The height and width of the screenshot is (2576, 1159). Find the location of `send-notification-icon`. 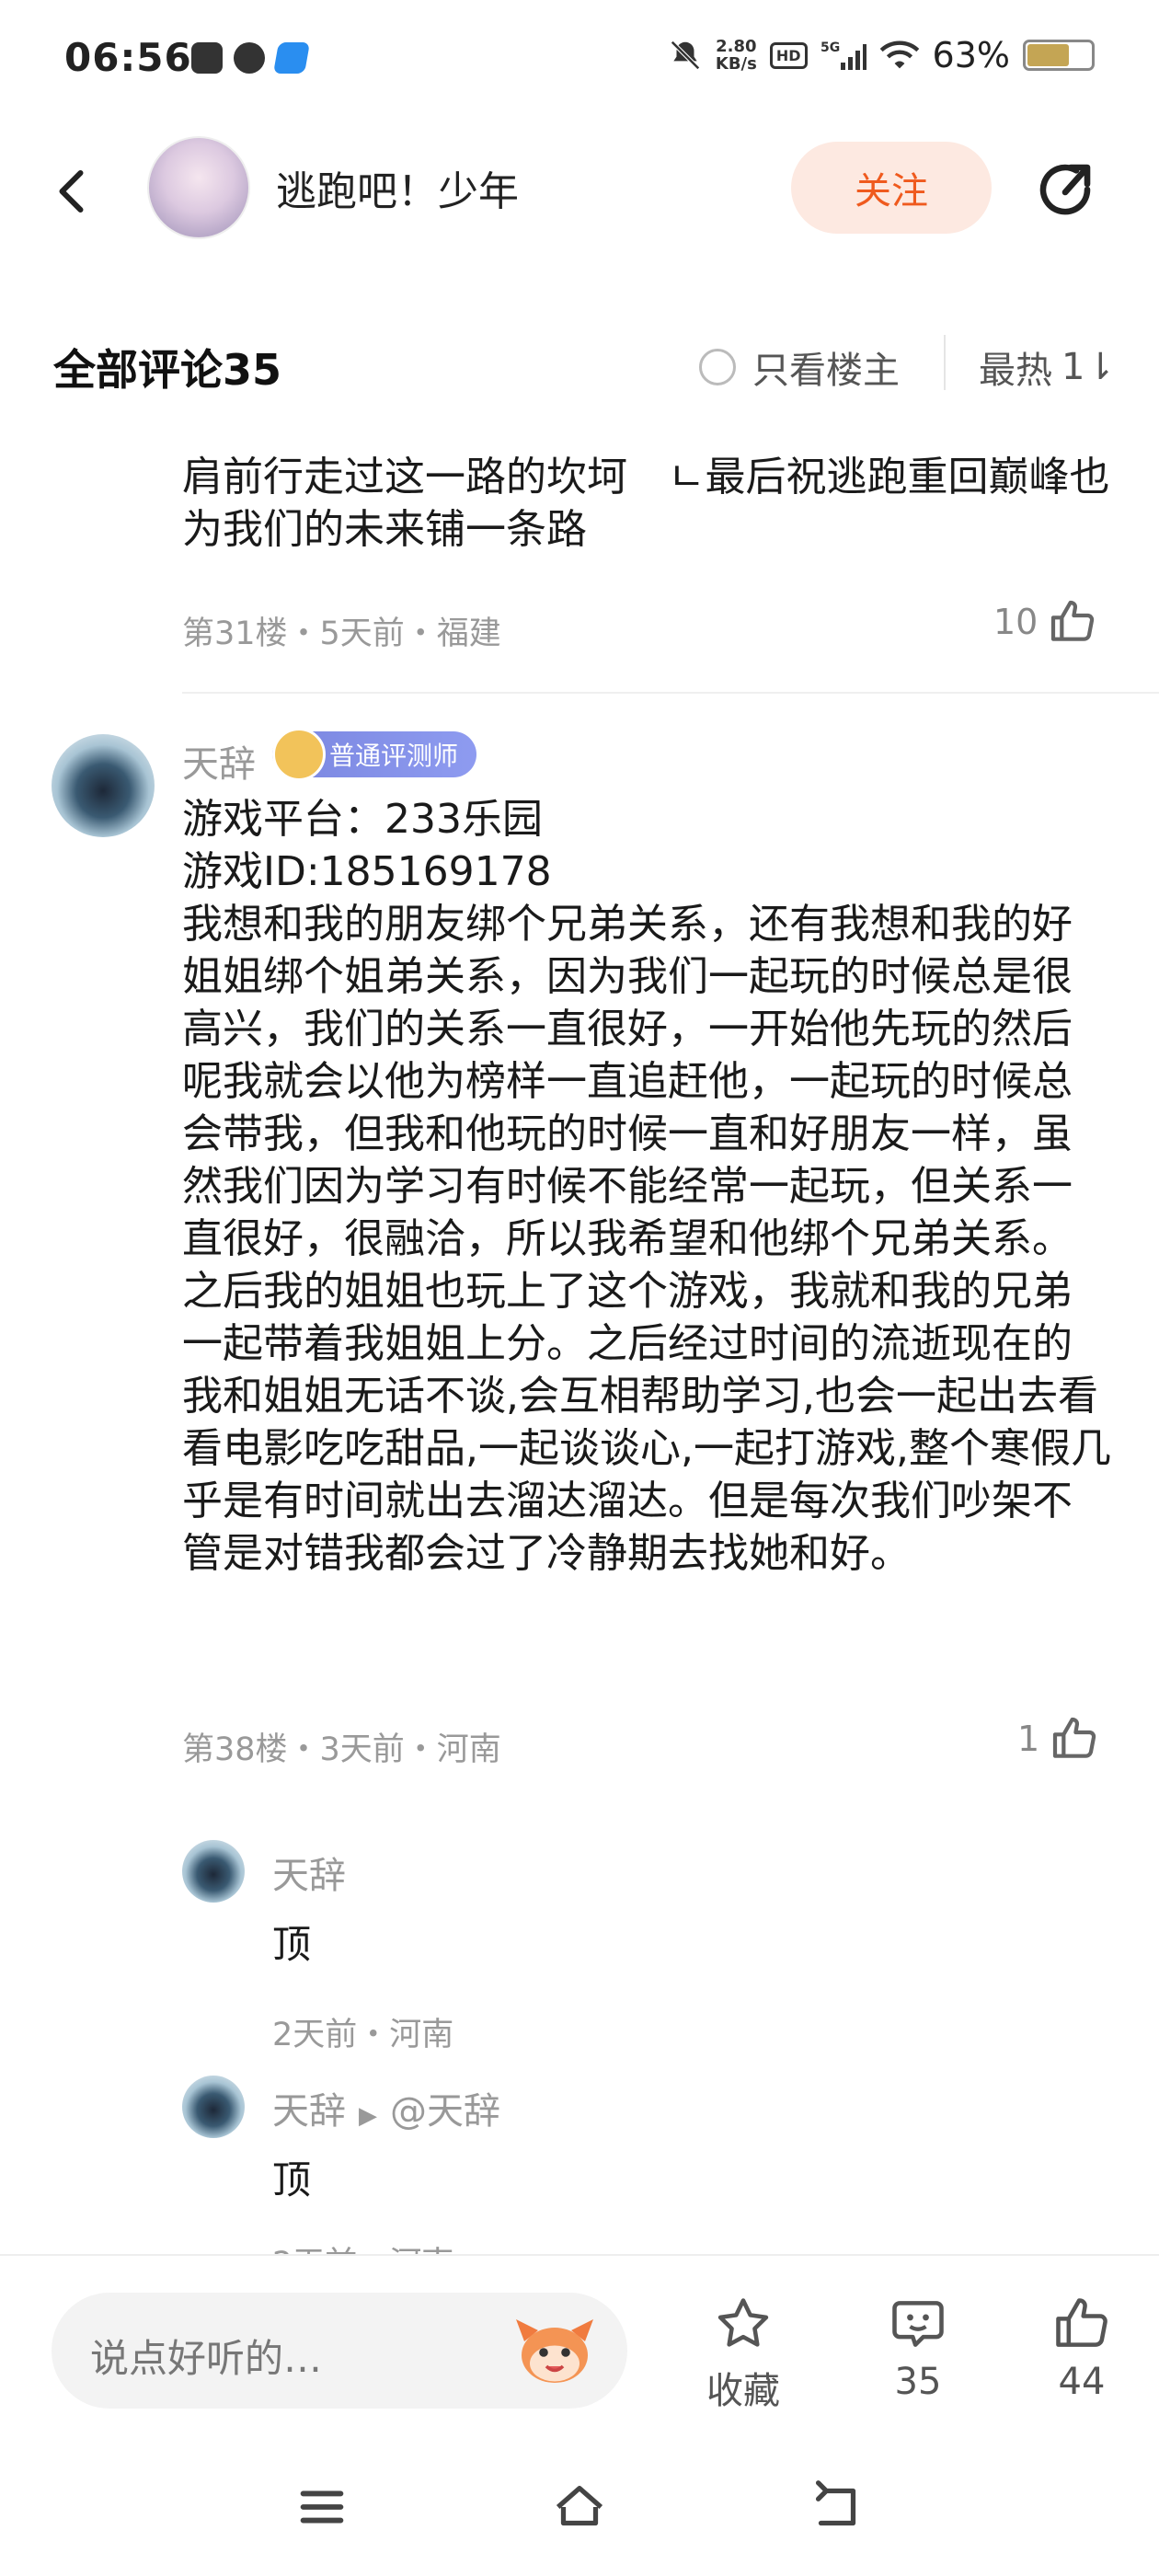

send-notification-icon is located at coordinates (291, 58).